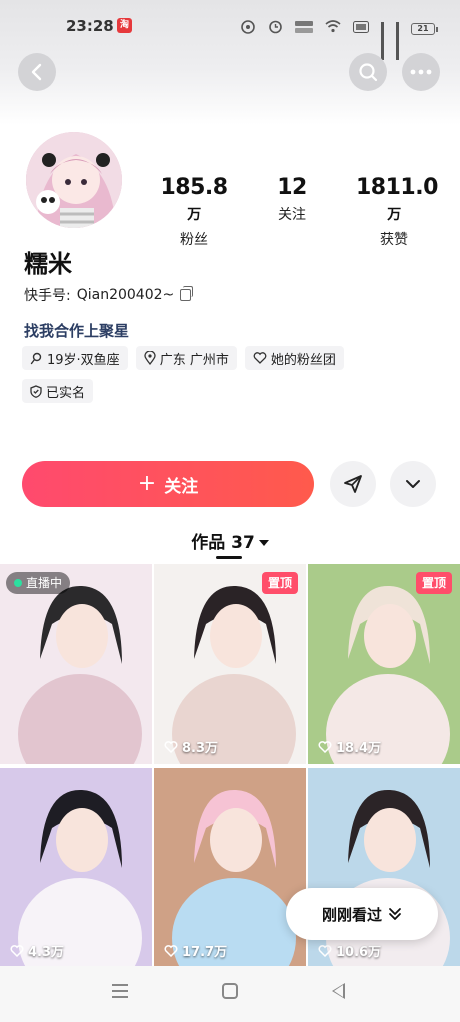 The height and width of the screenshot is (1022, 460). I want to click on back-triangle-icon, so click(338, 991).